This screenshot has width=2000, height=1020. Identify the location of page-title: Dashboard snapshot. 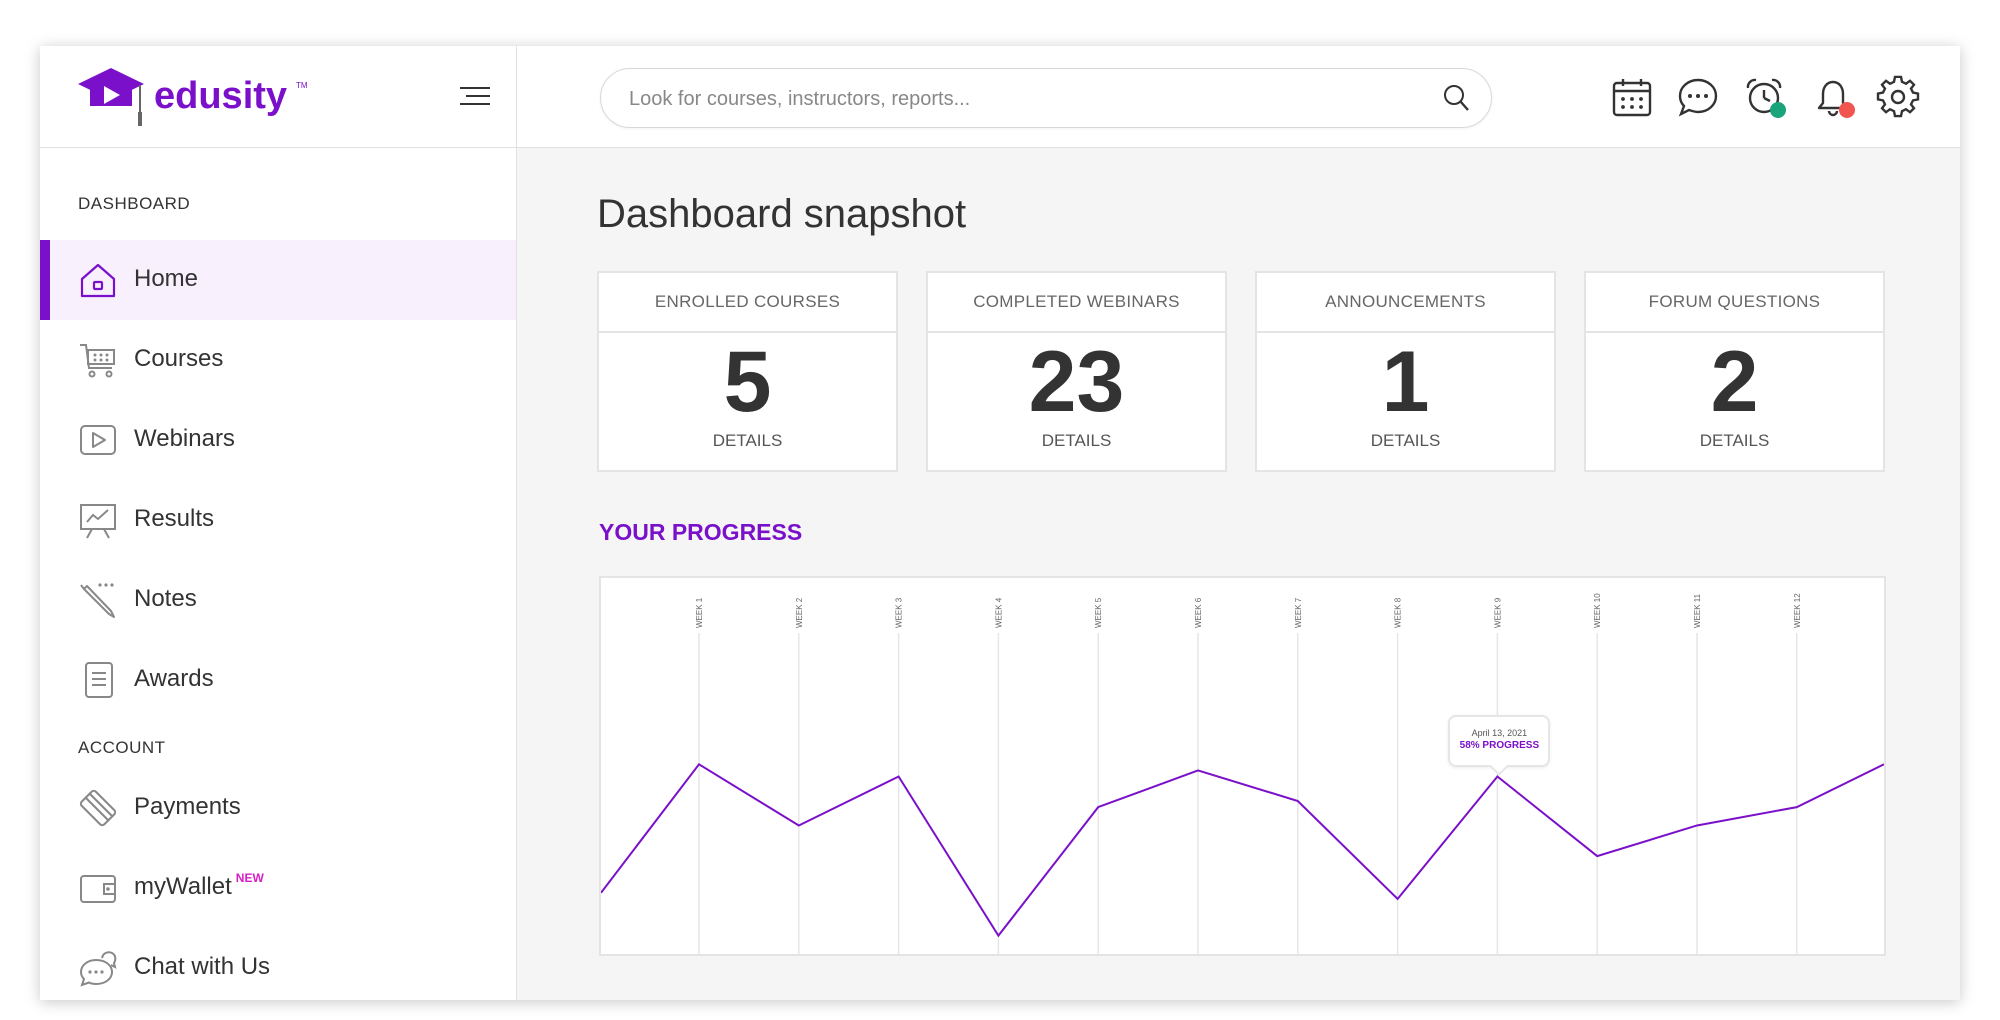
(782, 214).